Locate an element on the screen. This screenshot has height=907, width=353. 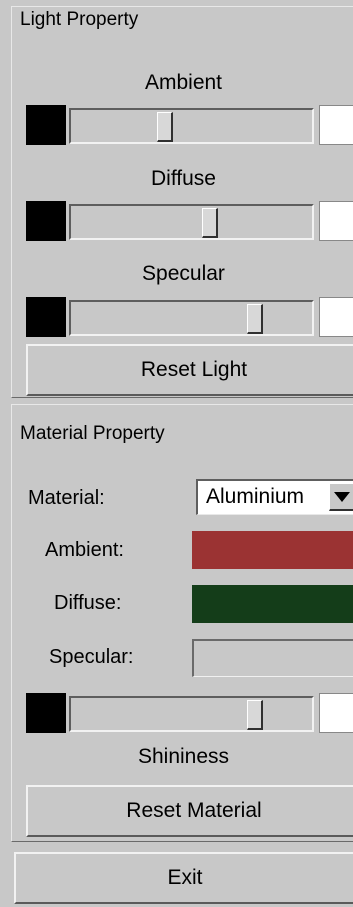
light-diffuse-max-swatch is located at coordinates (336, 221).